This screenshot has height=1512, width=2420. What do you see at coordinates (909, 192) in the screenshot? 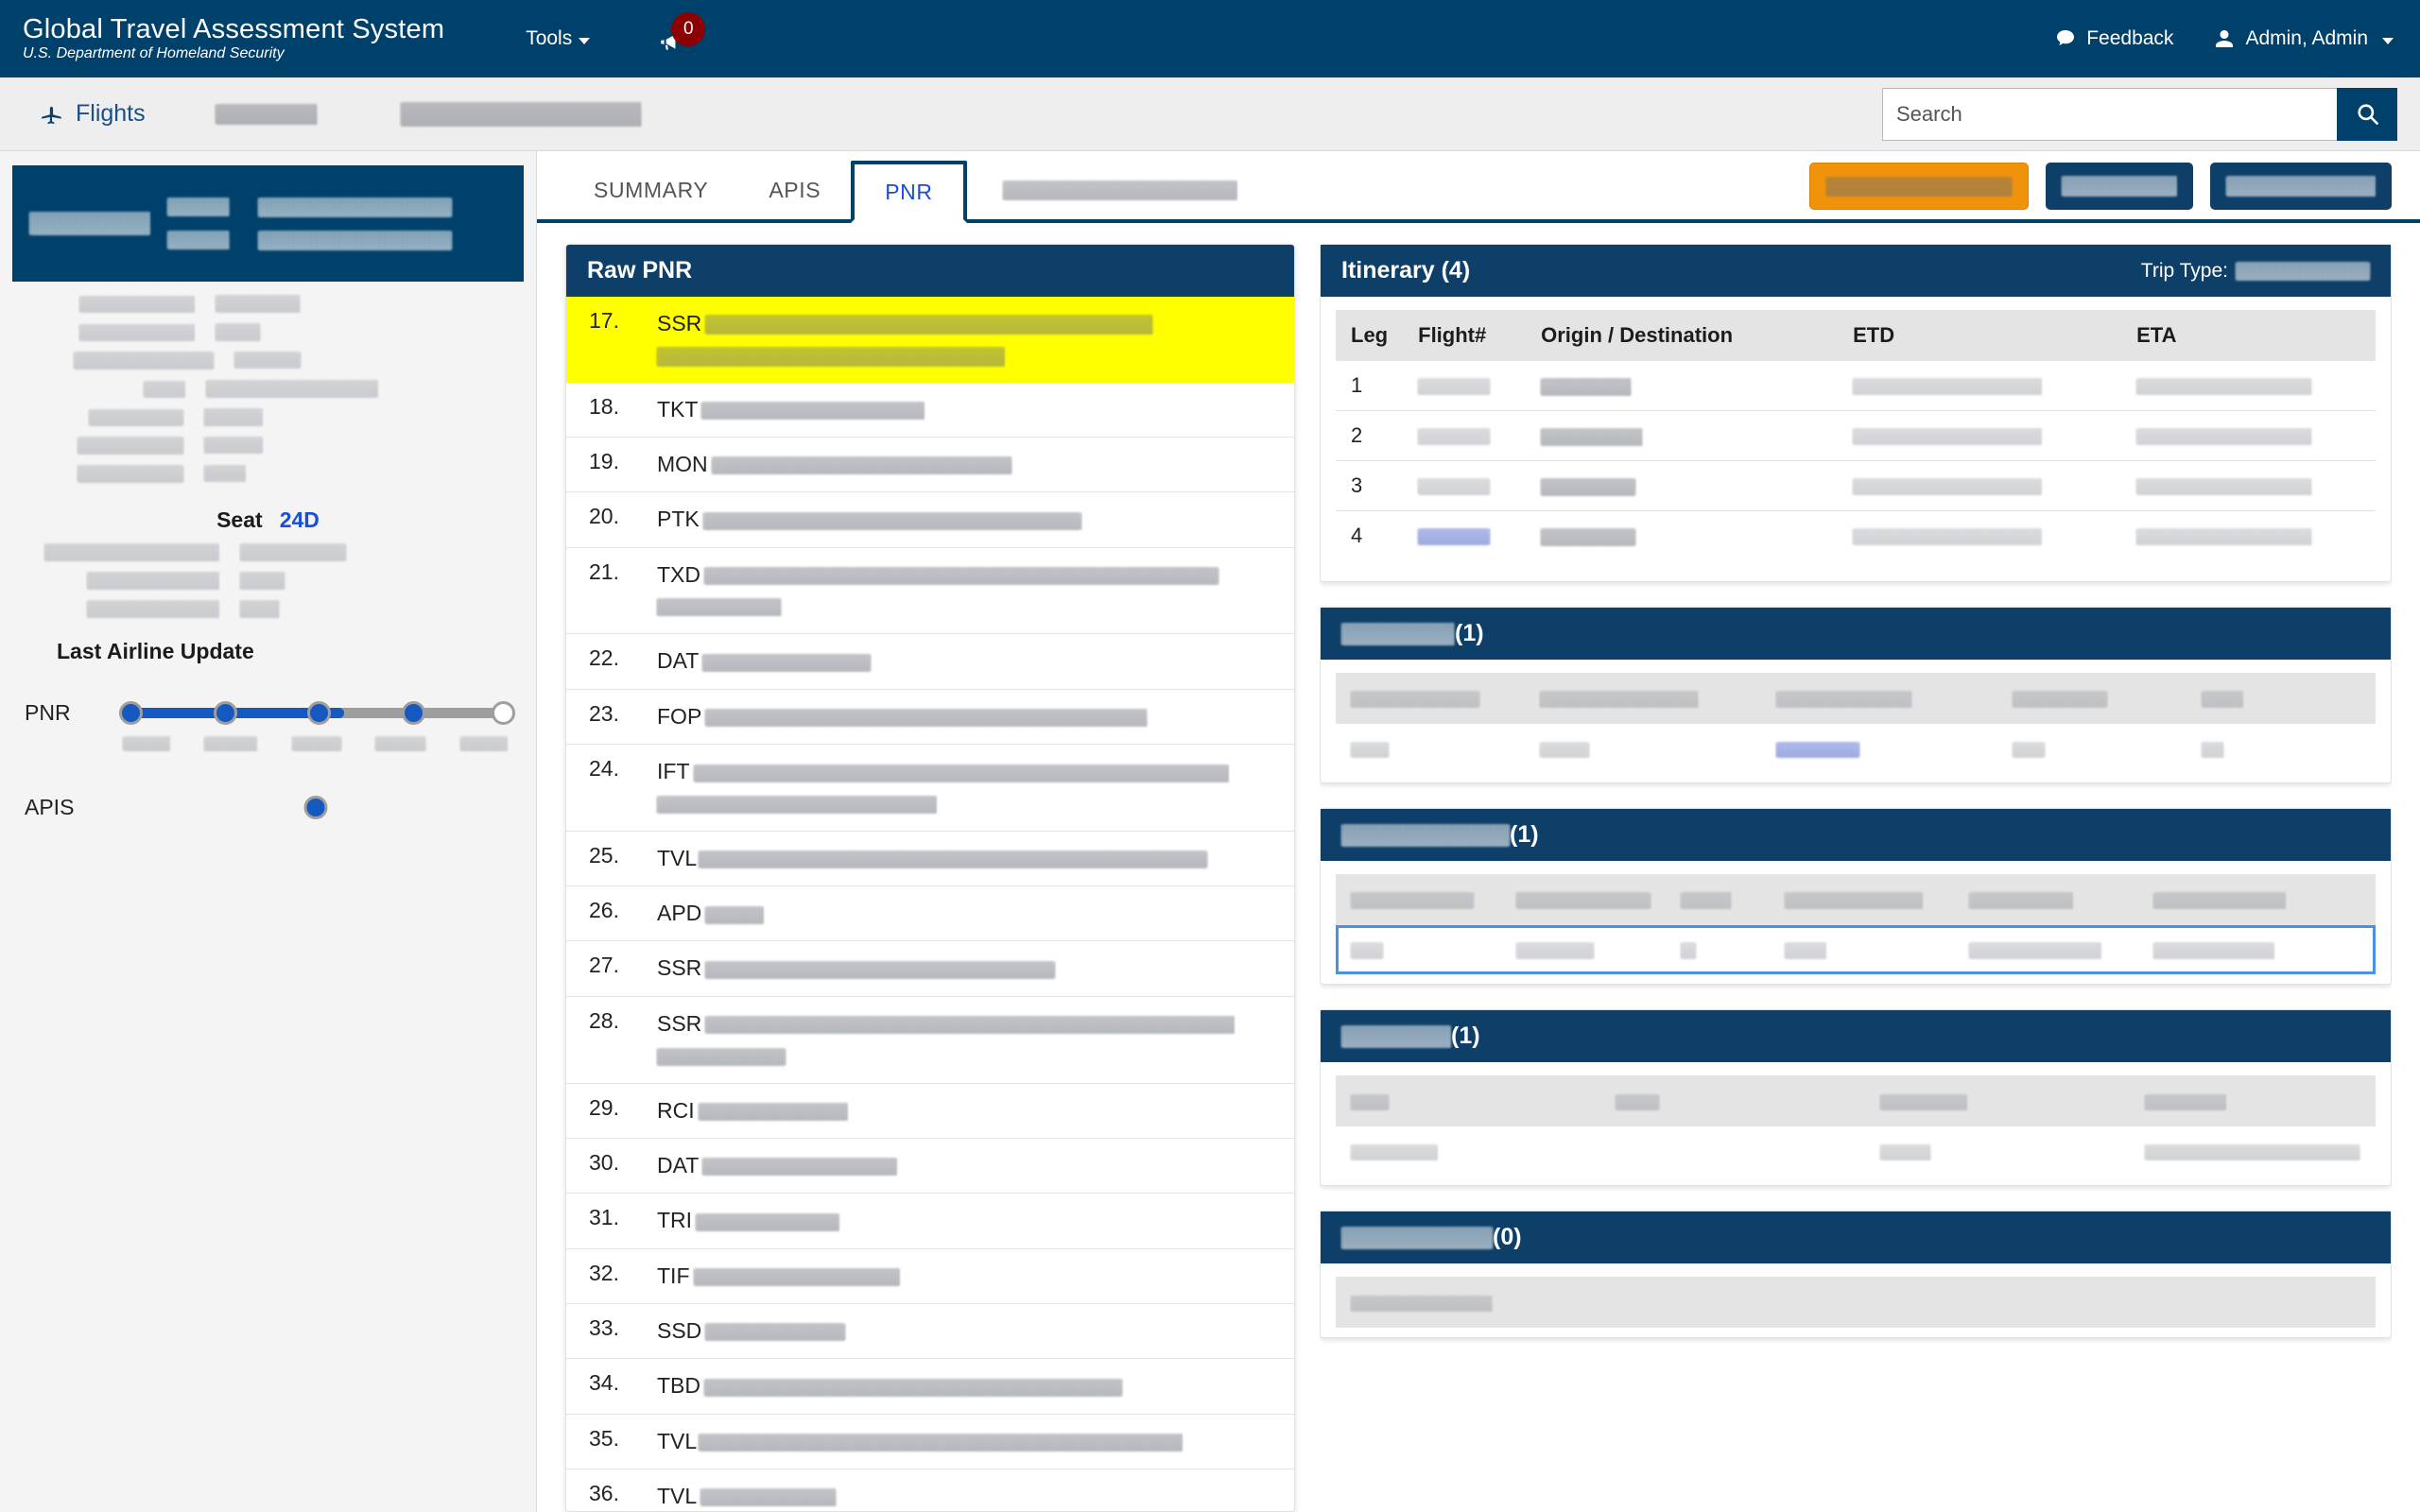
I see `tab-pnr: PNR` at bounding box center [909, 192].